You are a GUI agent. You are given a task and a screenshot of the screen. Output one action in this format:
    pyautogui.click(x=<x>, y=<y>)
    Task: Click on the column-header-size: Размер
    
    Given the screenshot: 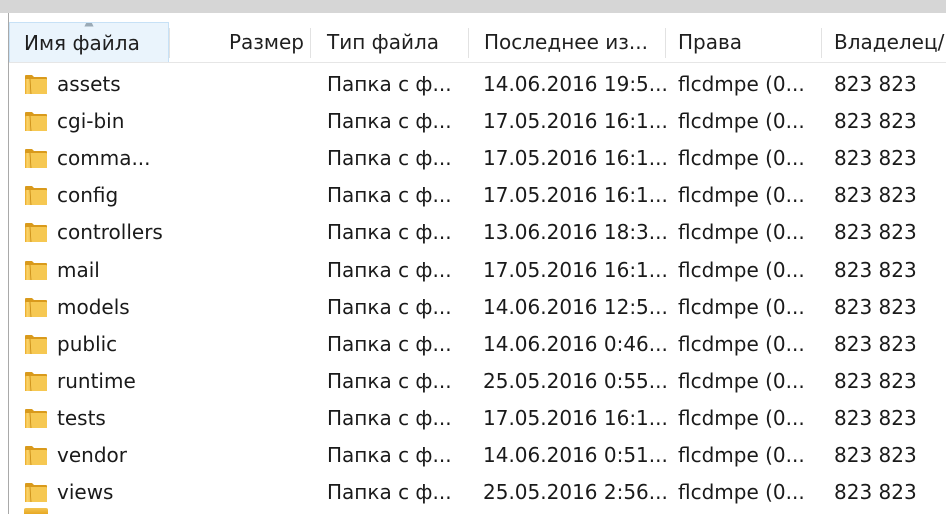 What is the action you would take?
    pyautogui.click(x=240, y=42)
    